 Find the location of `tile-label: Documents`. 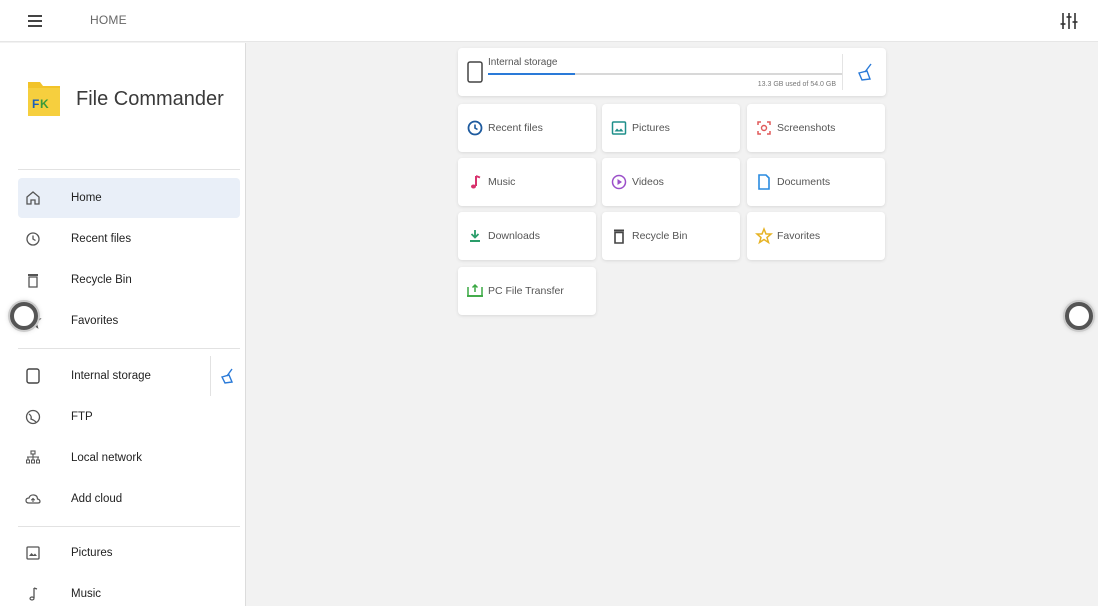

tile-label: Documents is located at coordinates (804, 182).